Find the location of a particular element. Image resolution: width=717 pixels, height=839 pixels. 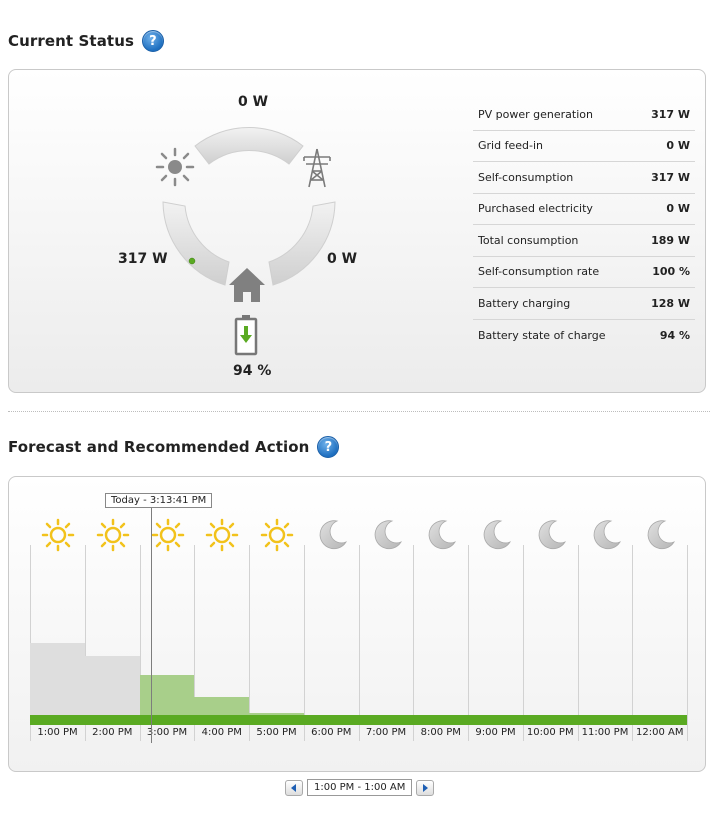

previous-range-button is located at coordinates (294, 787).